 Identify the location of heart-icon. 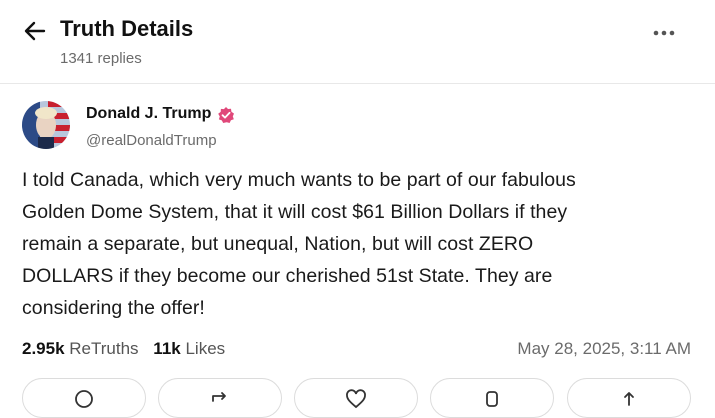
(356, 399).